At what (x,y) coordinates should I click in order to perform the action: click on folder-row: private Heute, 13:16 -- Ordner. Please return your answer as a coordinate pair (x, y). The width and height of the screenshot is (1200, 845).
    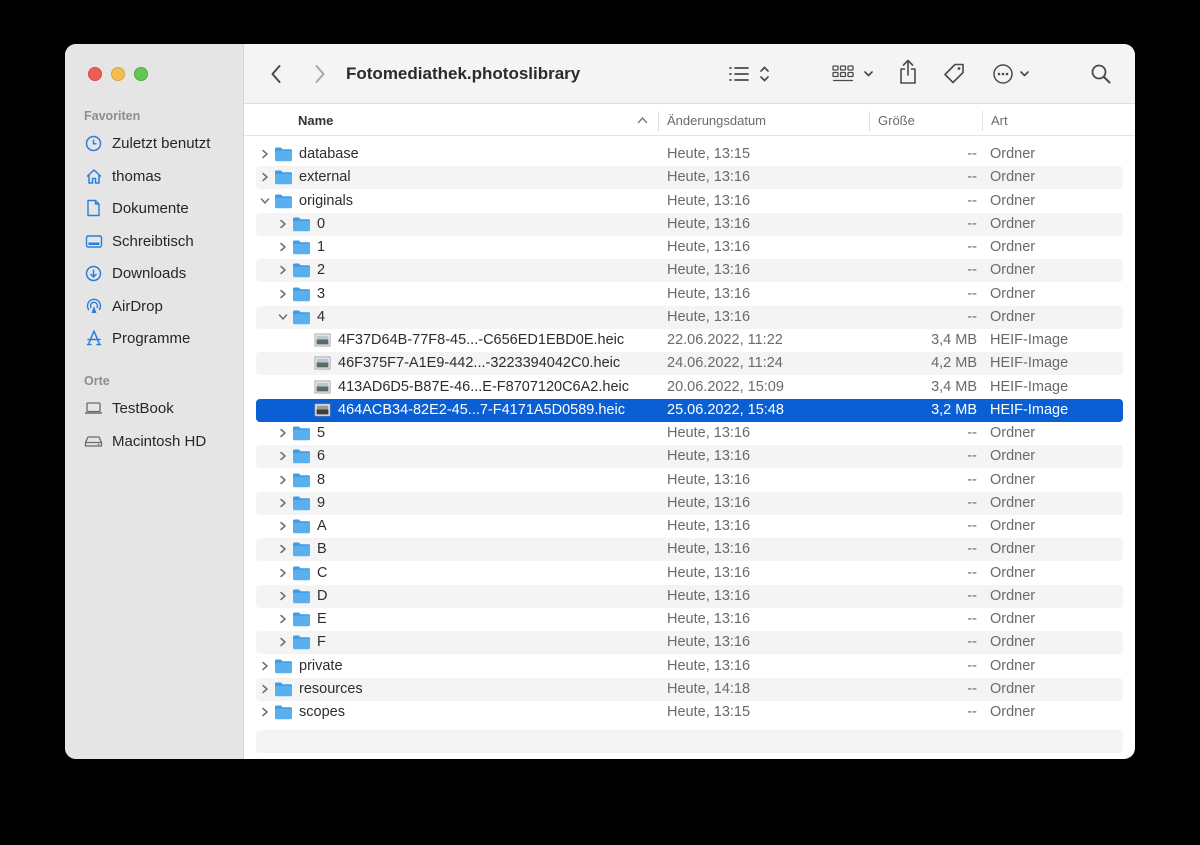
    Looking at the image, I should click on (689, 666).